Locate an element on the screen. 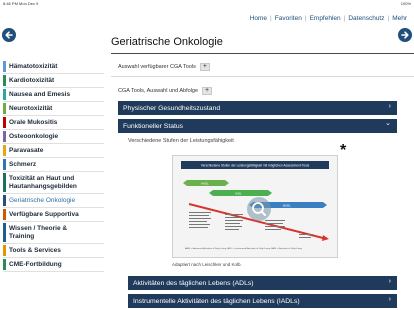  zoom-button is located at coordinates (259, 209).